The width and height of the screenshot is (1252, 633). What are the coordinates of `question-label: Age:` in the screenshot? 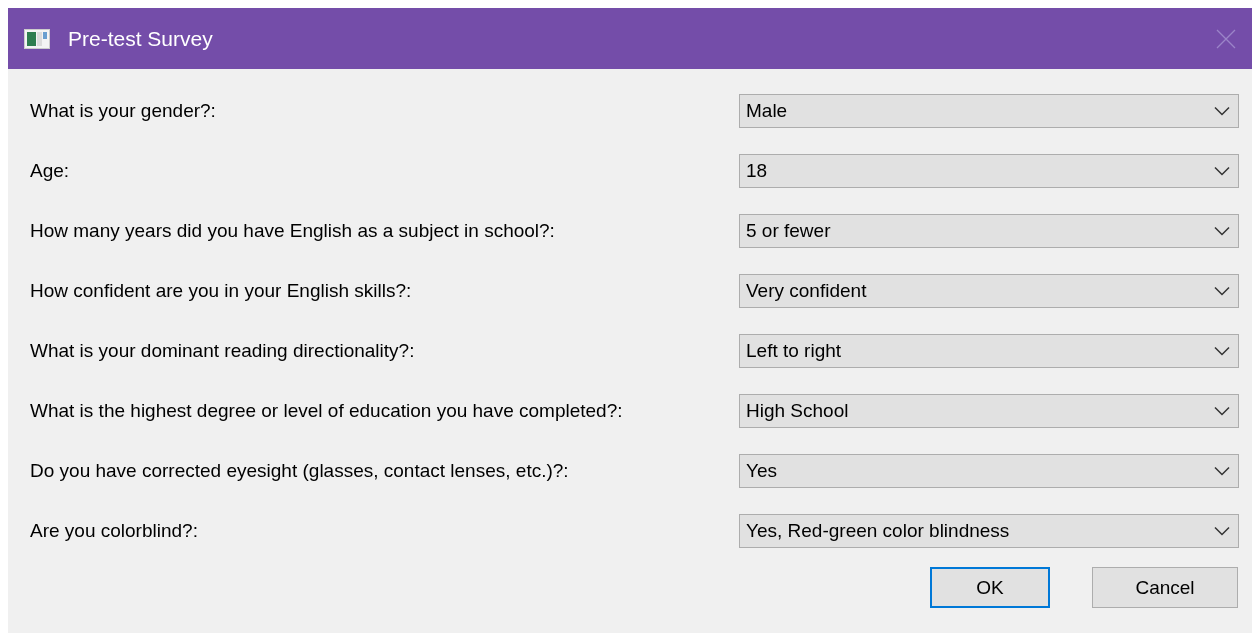 It's located at (50, 171).